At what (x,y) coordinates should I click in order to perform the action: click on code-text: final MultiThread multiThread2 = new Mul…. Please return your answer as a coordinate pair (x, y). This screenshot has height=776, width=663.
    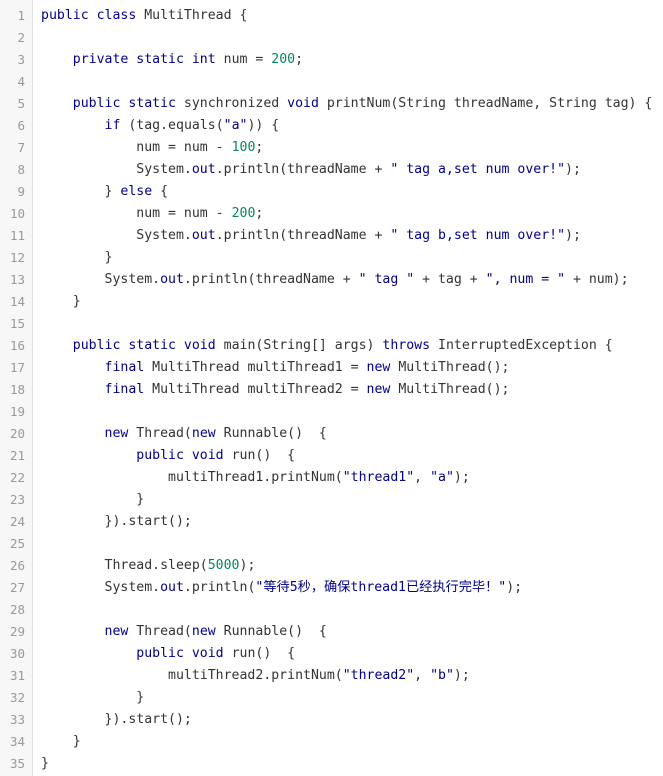
    Looking at the image, I should click on (275, 390).